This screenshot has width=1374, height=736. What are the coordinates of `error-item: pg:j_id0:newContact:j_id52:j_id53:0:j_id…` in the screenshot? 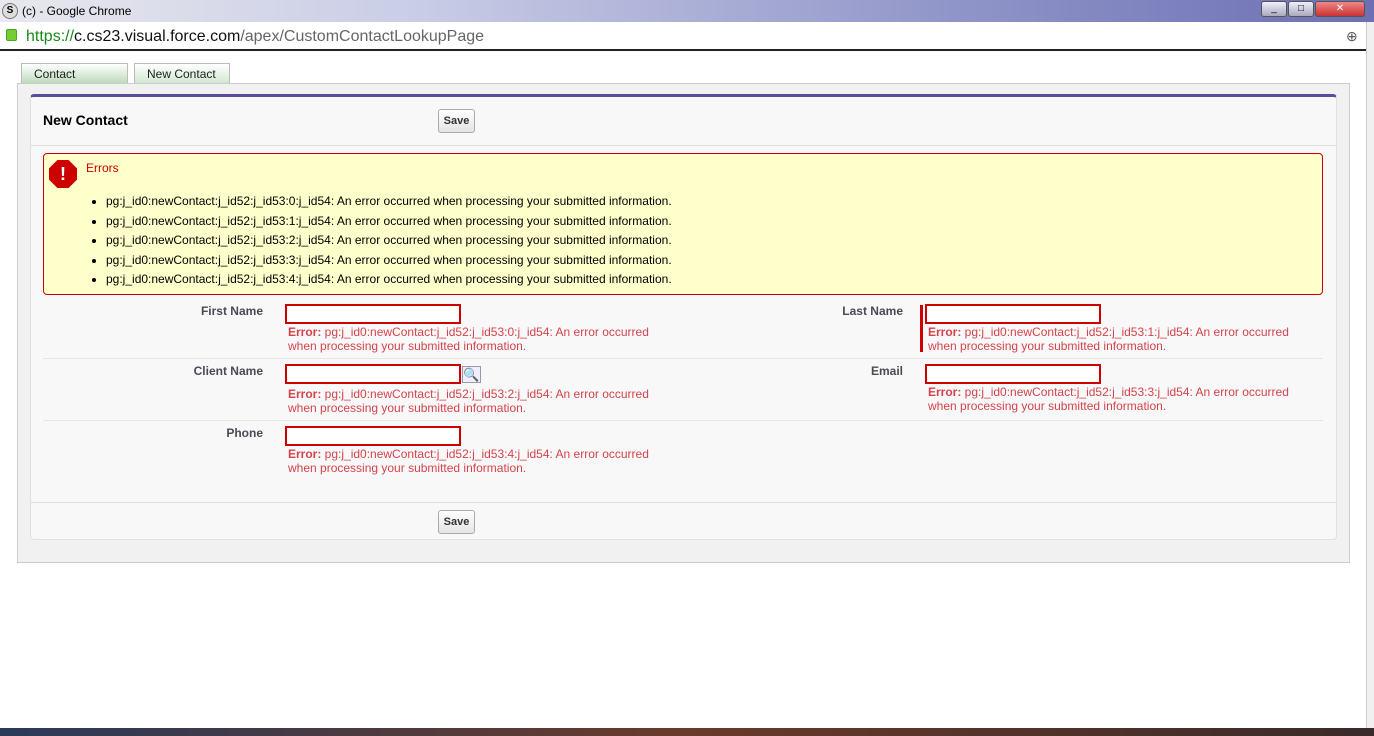 It's located at (389, 204).